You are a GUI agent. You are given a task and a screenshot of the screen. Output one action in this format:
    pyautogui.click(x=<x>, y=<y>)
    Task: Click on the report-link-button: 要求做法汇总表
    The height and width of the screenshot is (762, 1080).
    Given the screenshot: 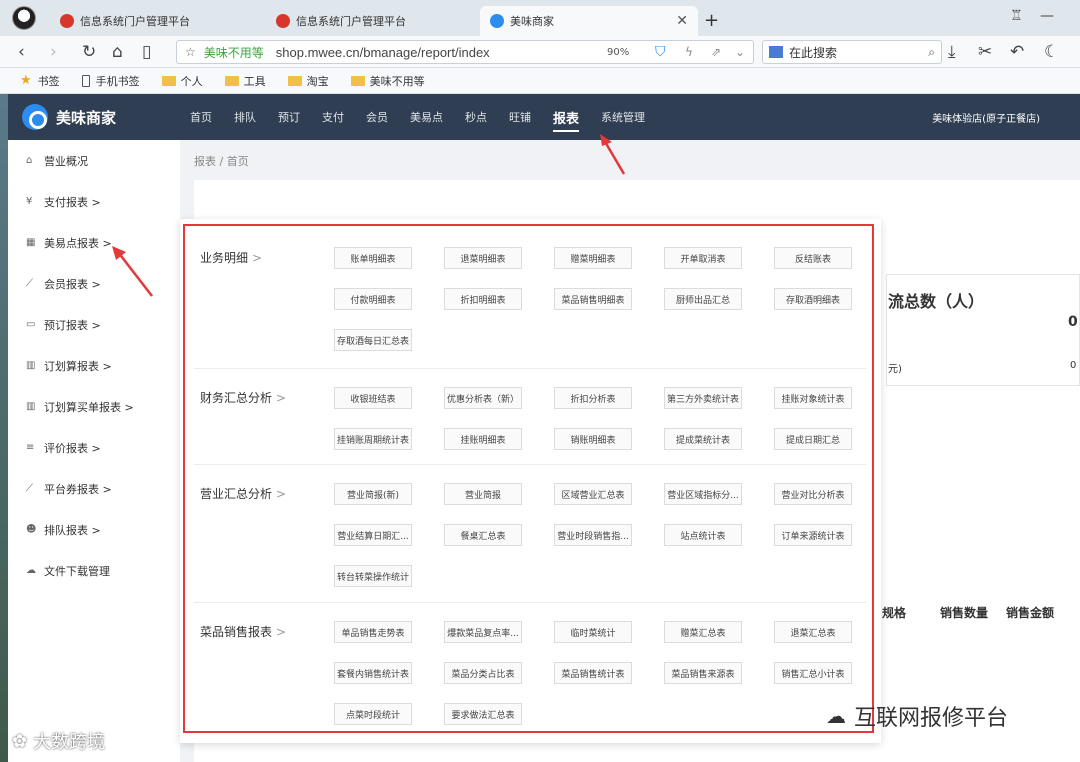 What is the action you would take?
    pyautogui.click(x=483, y=714)
    